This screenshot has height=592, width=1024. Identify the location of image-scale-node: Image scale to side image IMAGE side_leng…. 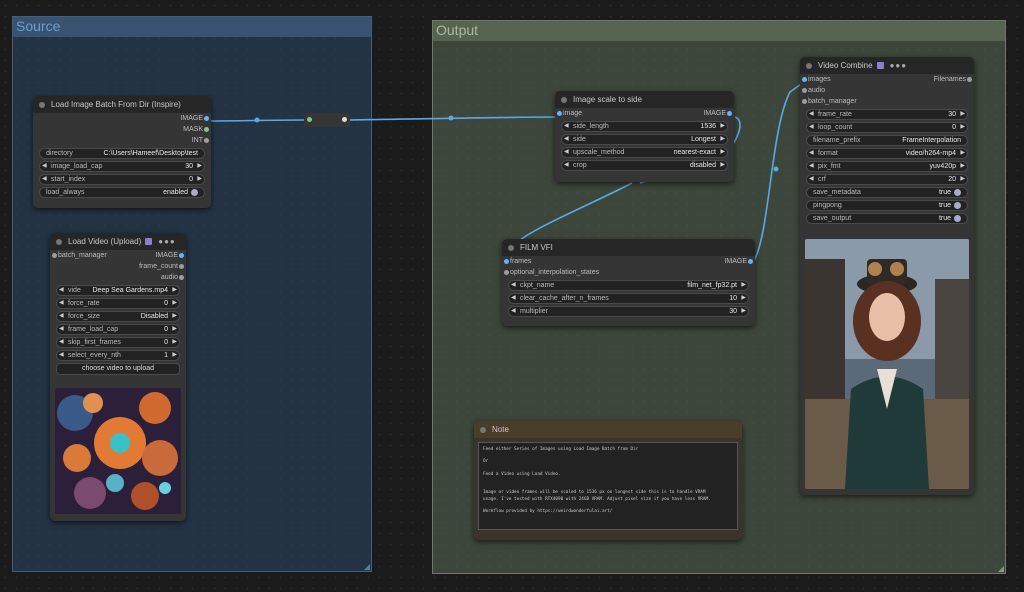
(644, 136).